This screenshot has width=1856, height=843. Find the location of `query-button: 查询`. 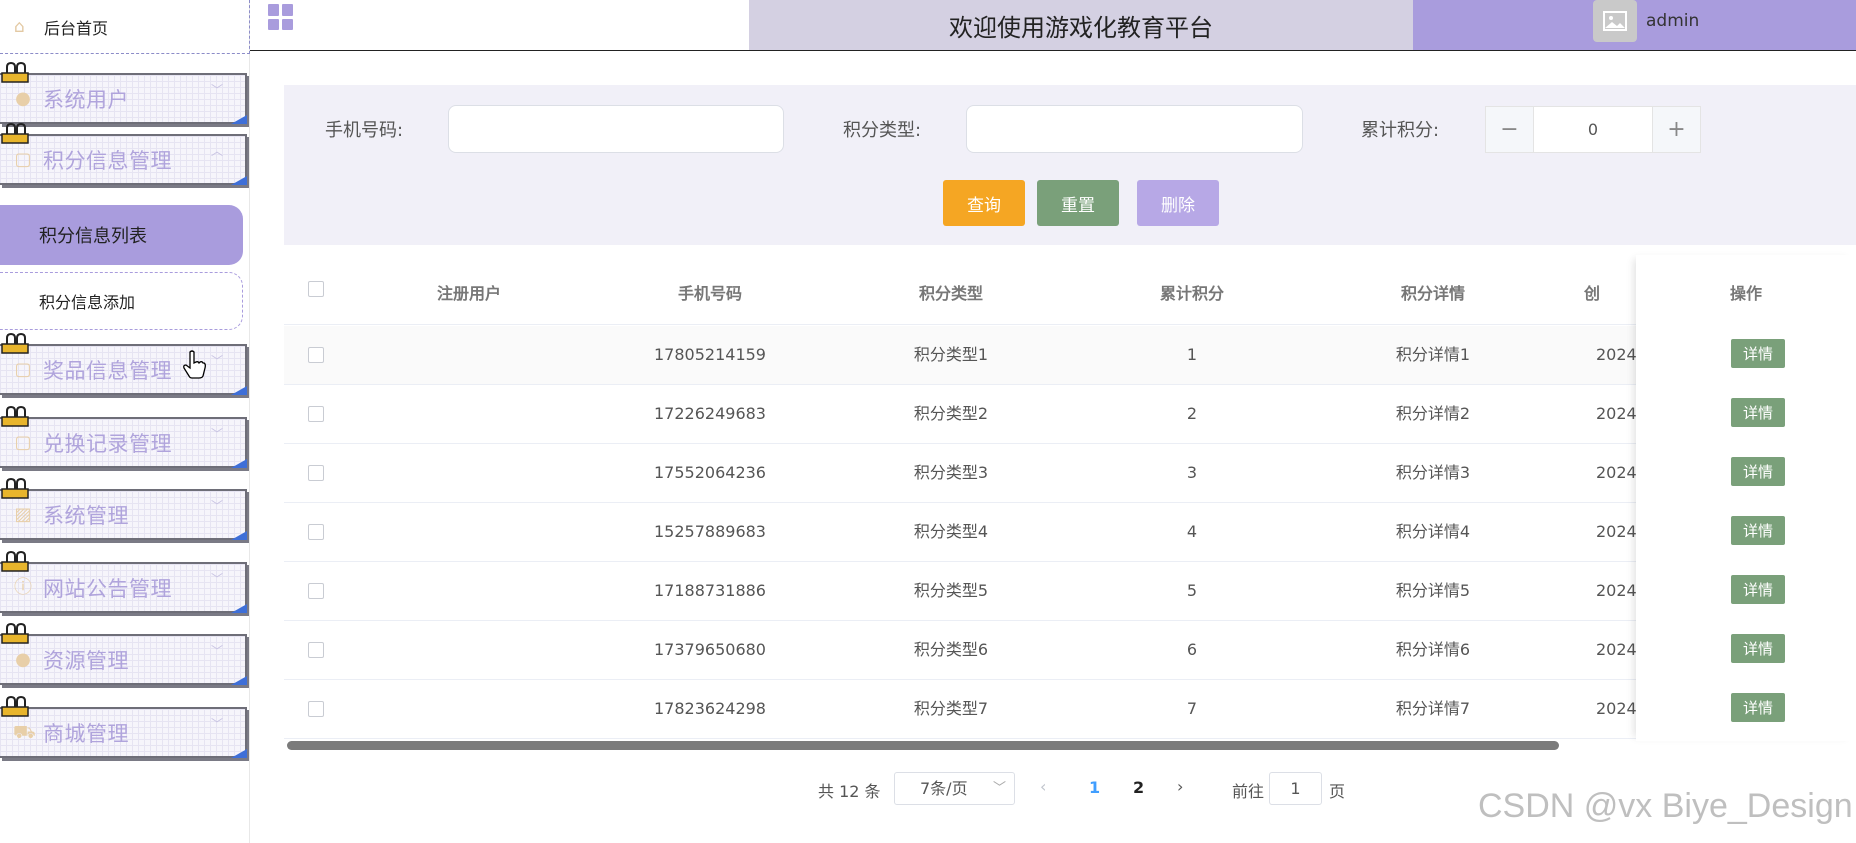

query-button: 查询 is located at coordinates (984, 203).